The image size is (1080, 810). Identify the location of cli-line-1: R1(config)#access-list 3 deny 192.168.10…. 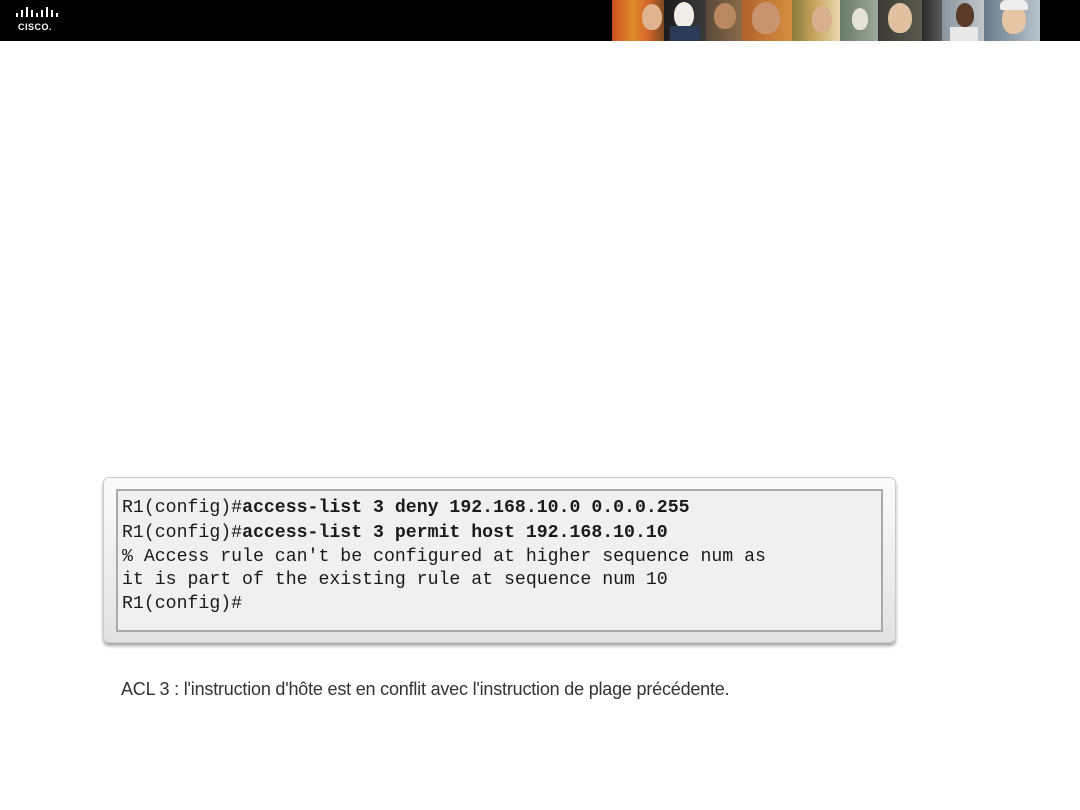
(501, 508).